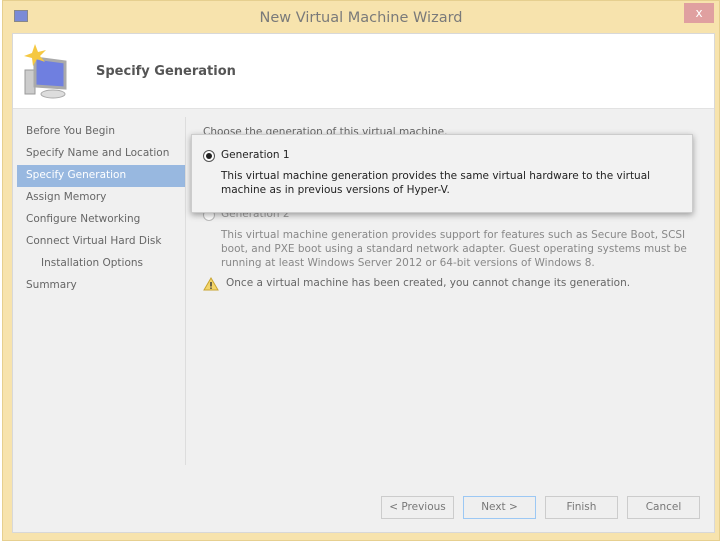 This screenshot has width=725, height=546. What do you see at coordinates (101, 198) in the screenshot?
I see `step-assign-memory: Assign Memory` at bounding box center [101, 198].